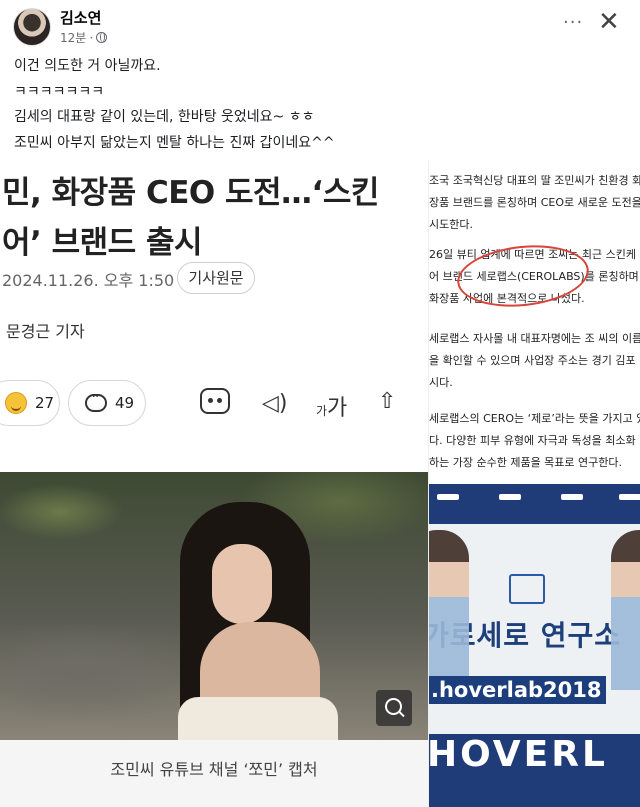 Image resolution: width=640 pixels, height=807 pixels. What do you see at coordinates (534, 202) in the screenshot?
I see `article-text-line: 장품 브랜드를 론칭하며 CEO로 새로운 도전을` at bounding box center [534, 202].